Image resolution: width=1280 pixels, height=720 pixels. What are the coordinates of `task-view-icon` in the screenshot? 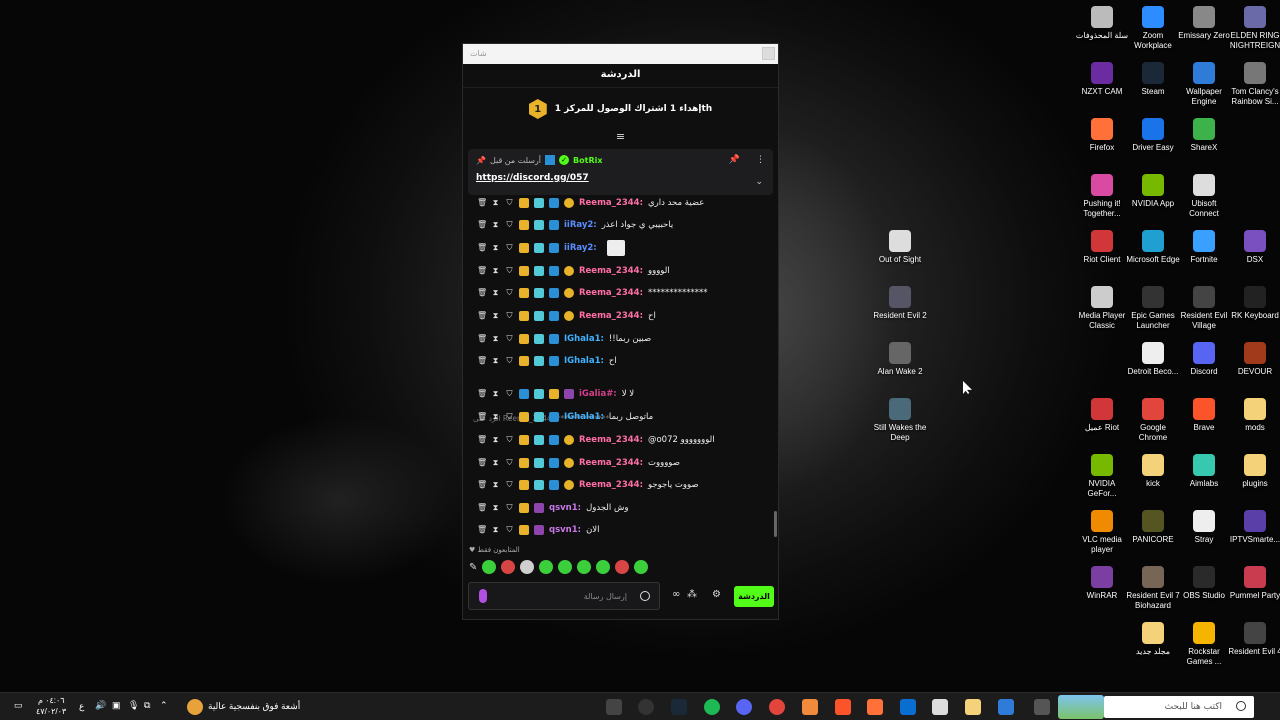 It's located at (1042, 707).